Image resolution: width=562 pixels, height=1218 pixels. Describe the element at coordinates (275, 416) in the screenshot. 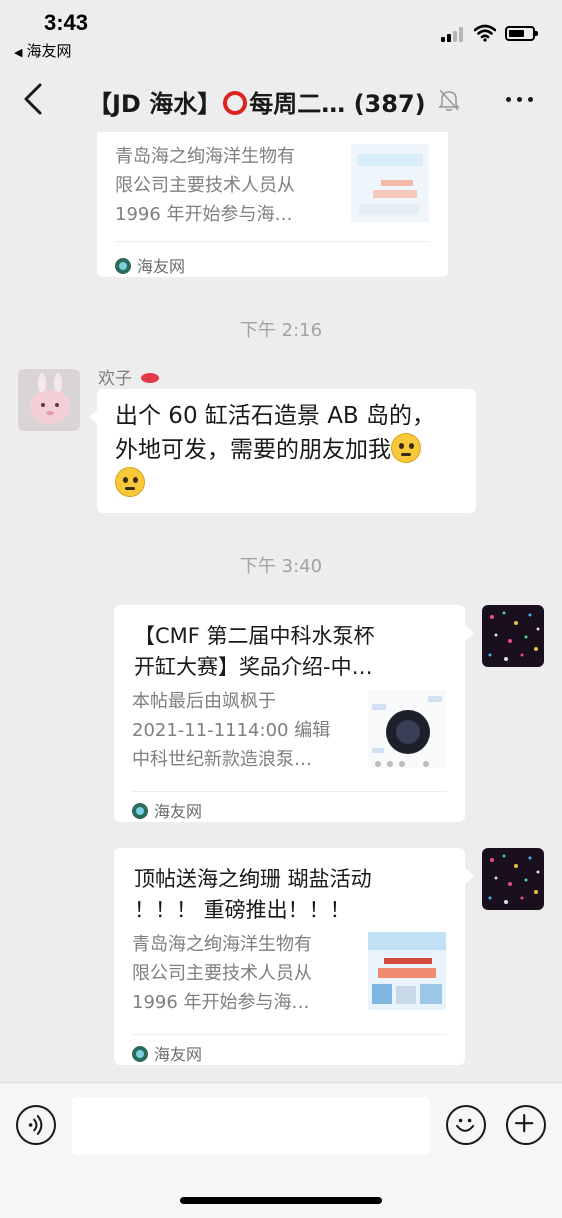

I see `message-line: 出个 60 缸活石造景 AB 岛的，` at that location.